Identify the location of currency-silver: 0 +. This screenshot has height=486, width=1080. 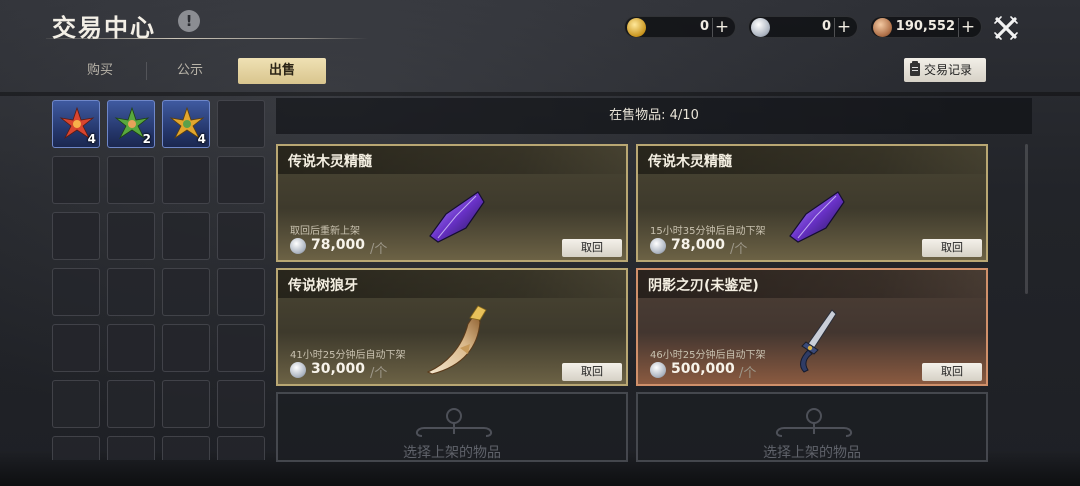
(803, 27).